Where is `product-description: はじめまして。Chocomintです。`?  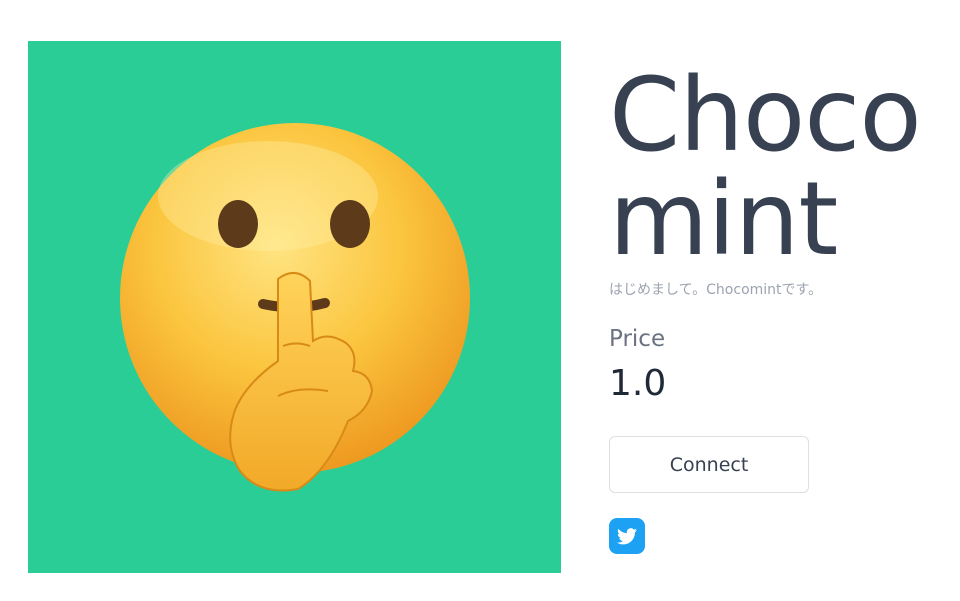
product-description: はじめまして。Chocomintです。 is located at coordinates (716, 290).